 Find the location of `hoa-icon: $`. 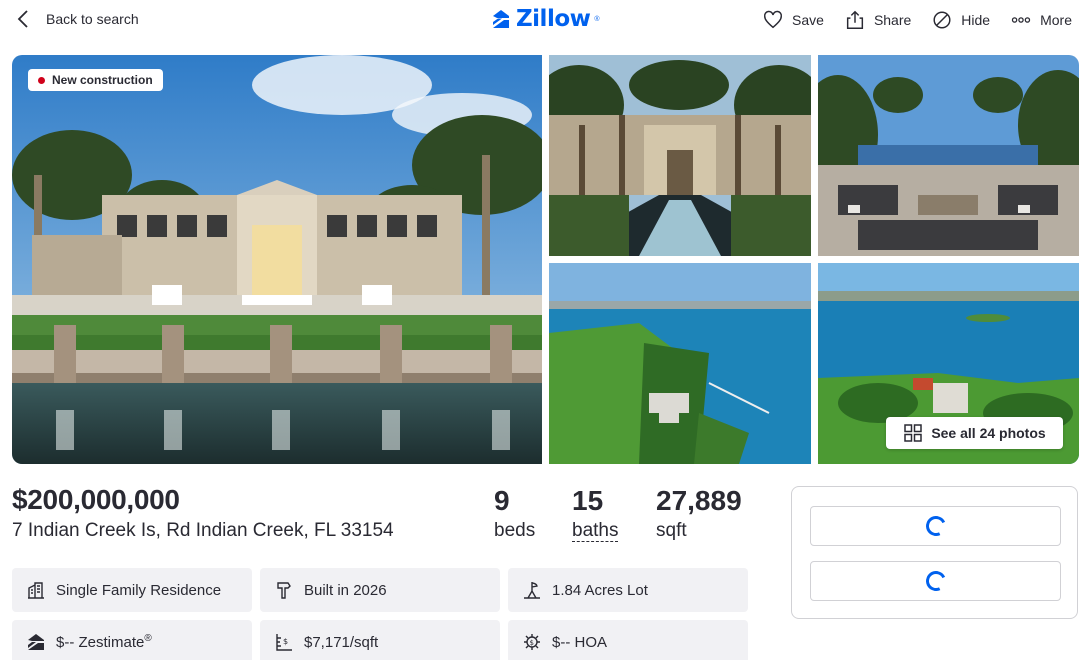

hoa-icon: $ is located at coordinates (532, 642).